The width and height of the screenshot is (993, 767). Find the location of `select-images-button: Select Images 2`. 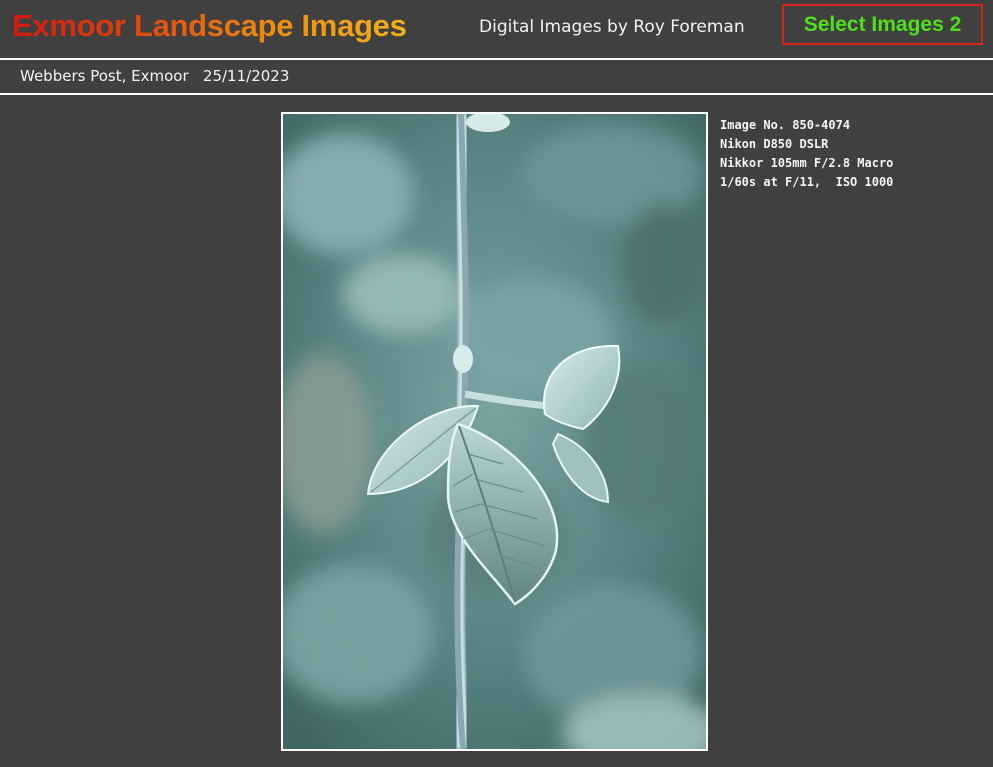

select-images-button: Select Images 2 is located at coordinates (882, 24).